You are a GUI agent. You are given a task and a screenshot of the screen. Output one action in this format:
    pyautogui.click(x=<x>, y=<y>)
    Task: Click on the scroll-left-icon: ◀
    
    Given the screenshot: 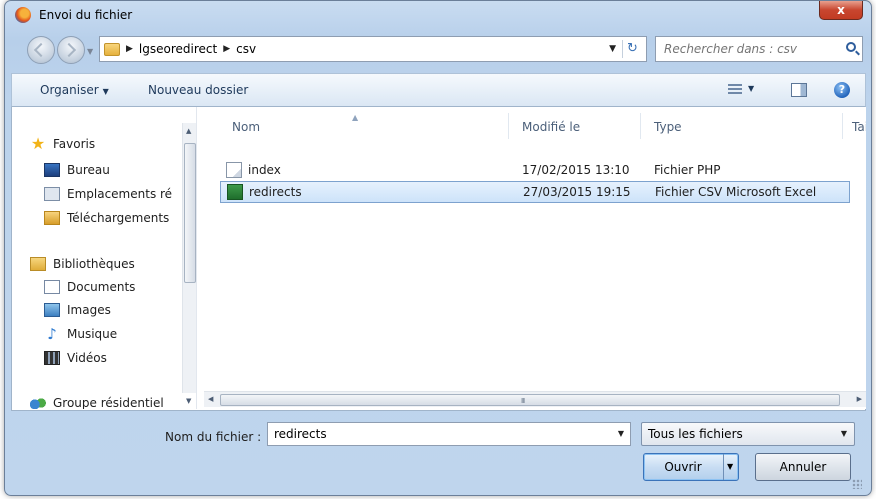 What is the action you would take?
    pyautogui.click(x=210, y=399)
    